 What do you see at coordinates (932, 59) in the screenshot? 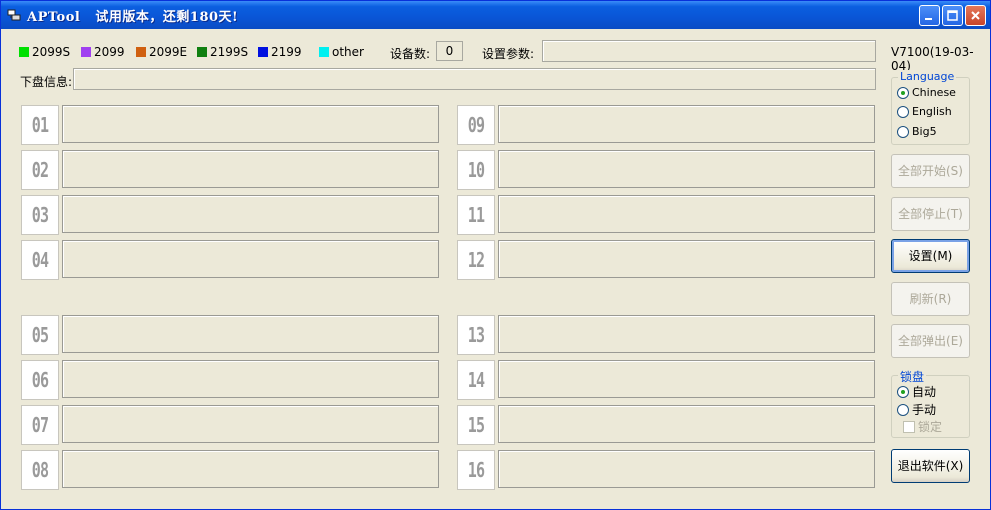
I see `version-label: V7100(19-03-04)` at bounding box center [932, 59].